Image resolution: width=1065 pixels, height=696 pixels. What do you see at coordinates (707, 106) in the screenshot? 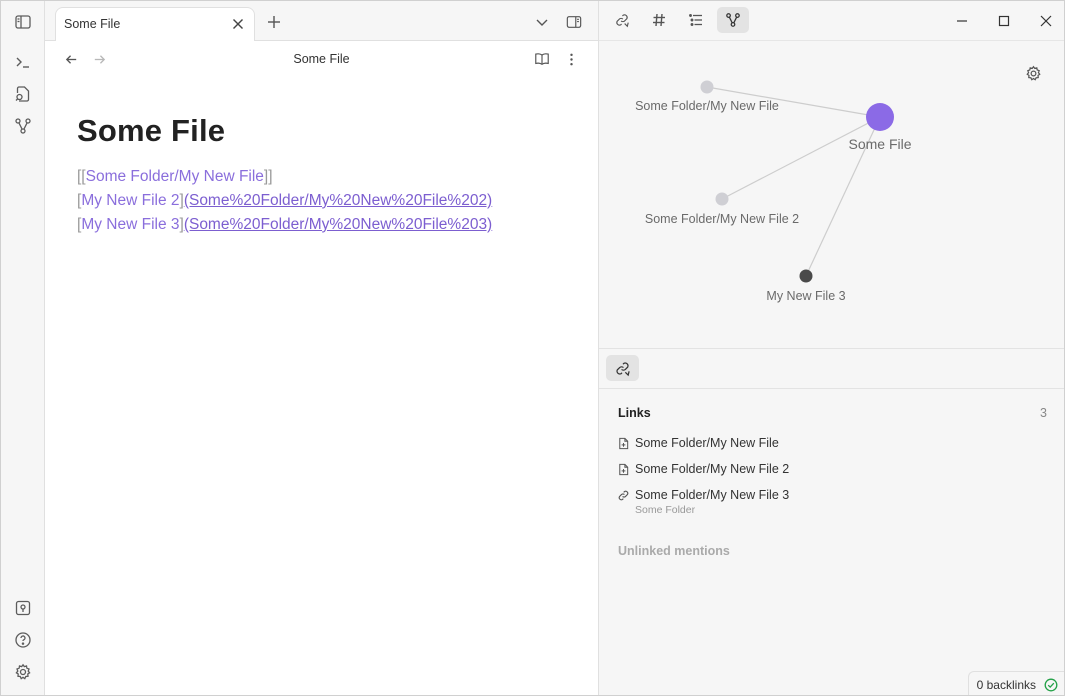
I see `graph-node-label: Some Folder/My New File` at bounding box center [707, 106].